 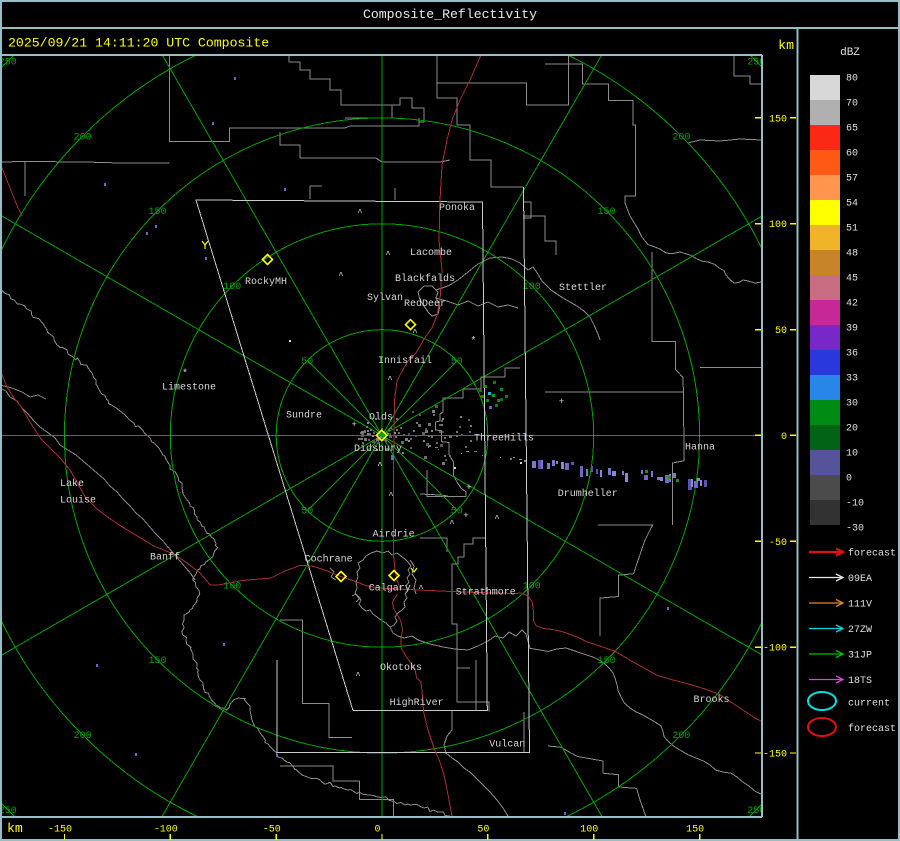 I want to click on svg-text: ThreeHills, so click(x=504, y=439).